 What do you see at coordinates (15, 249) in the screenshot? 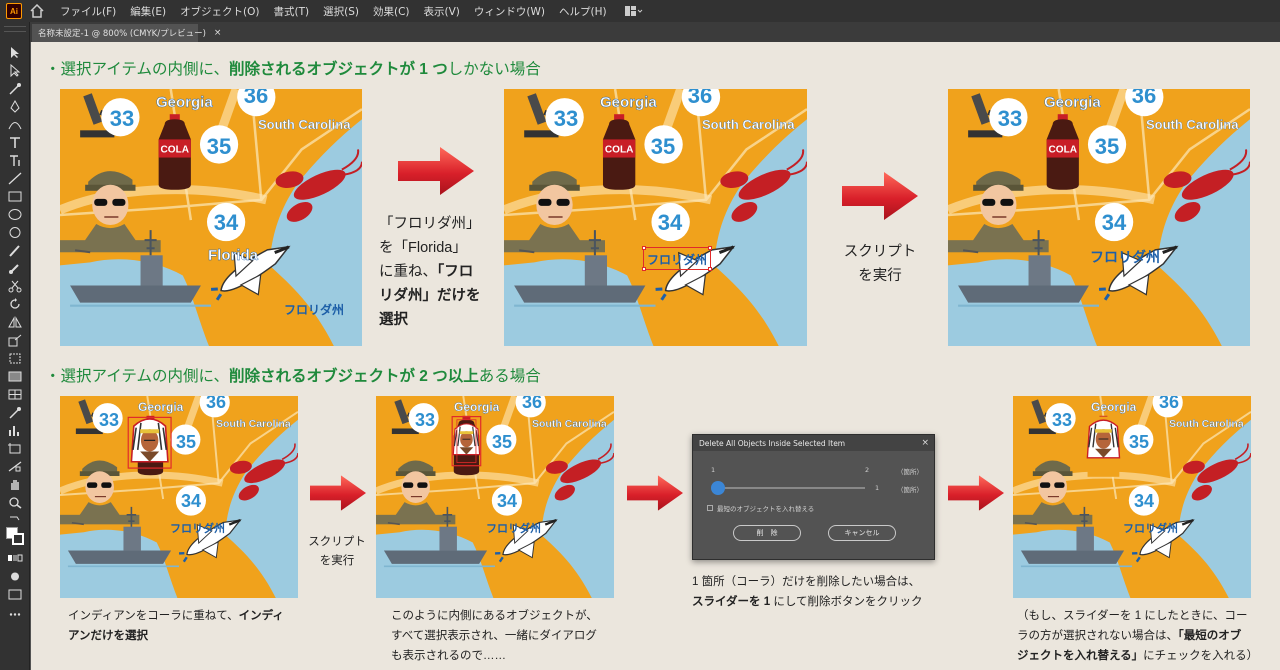
I see `paintbrush-tool-icon` at bounding box center [15, 249].